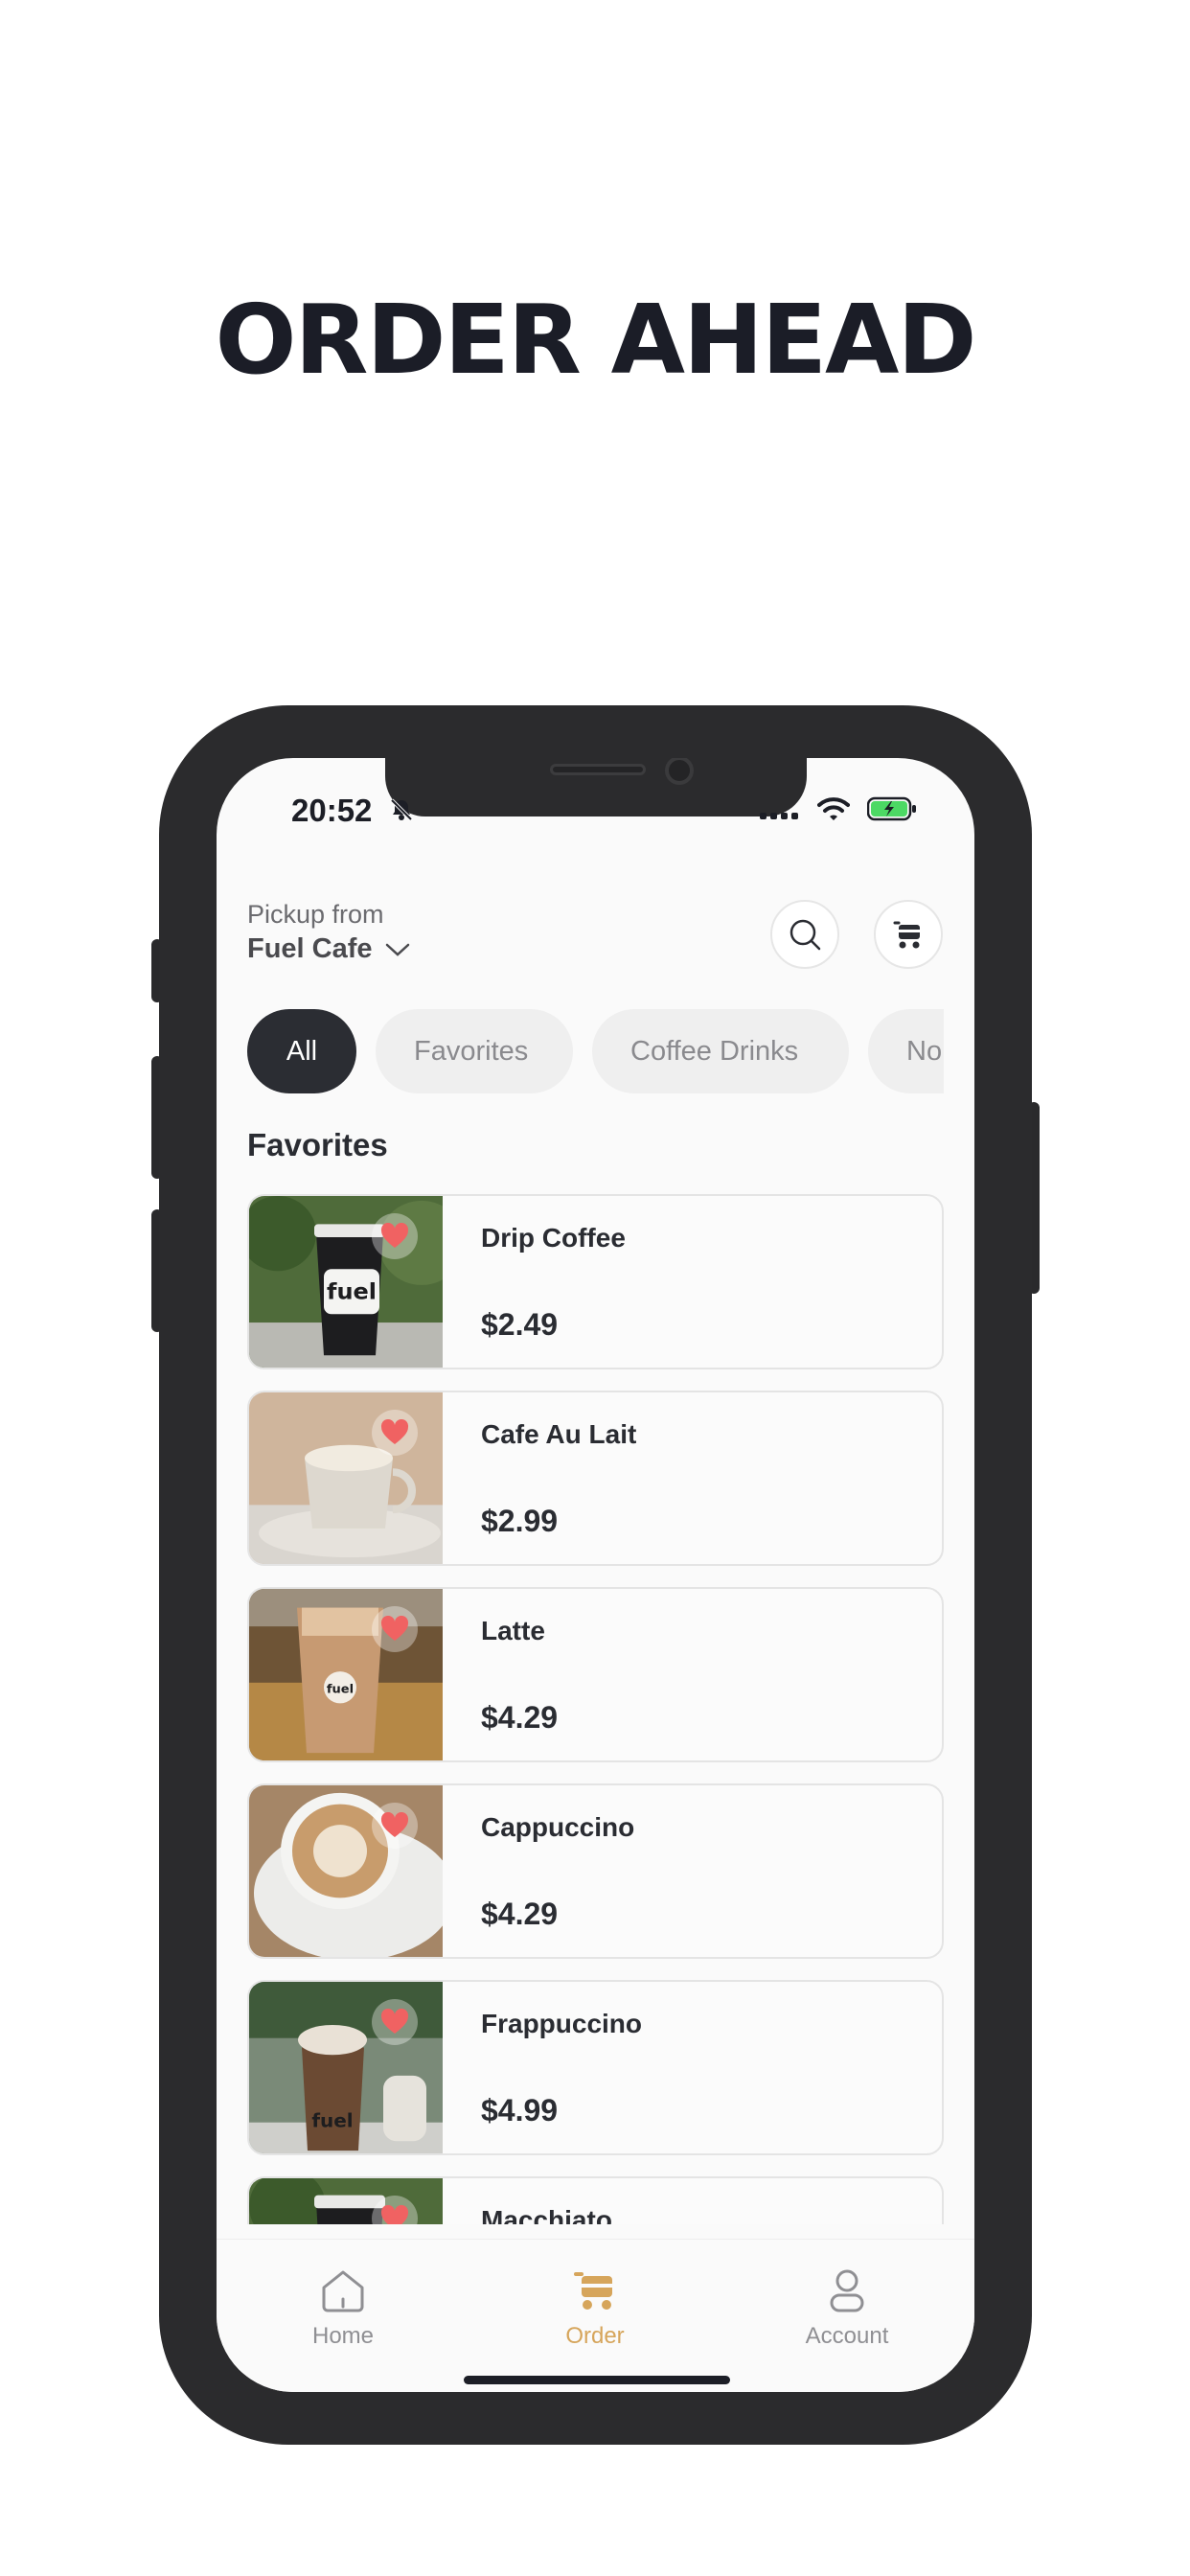  Describe the element at coordinates (834, 808) in the screenshot. I see `wifi-icon` at that location.